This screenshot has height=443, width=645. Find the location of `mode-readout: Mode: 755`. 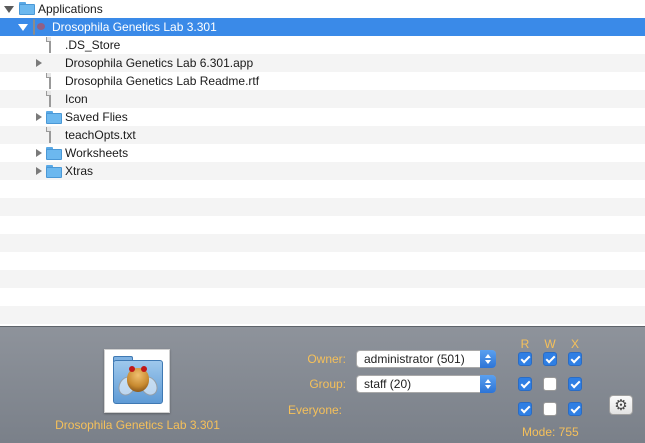

mode-readout: Mode: 755 is located at coordinates (550, 432).